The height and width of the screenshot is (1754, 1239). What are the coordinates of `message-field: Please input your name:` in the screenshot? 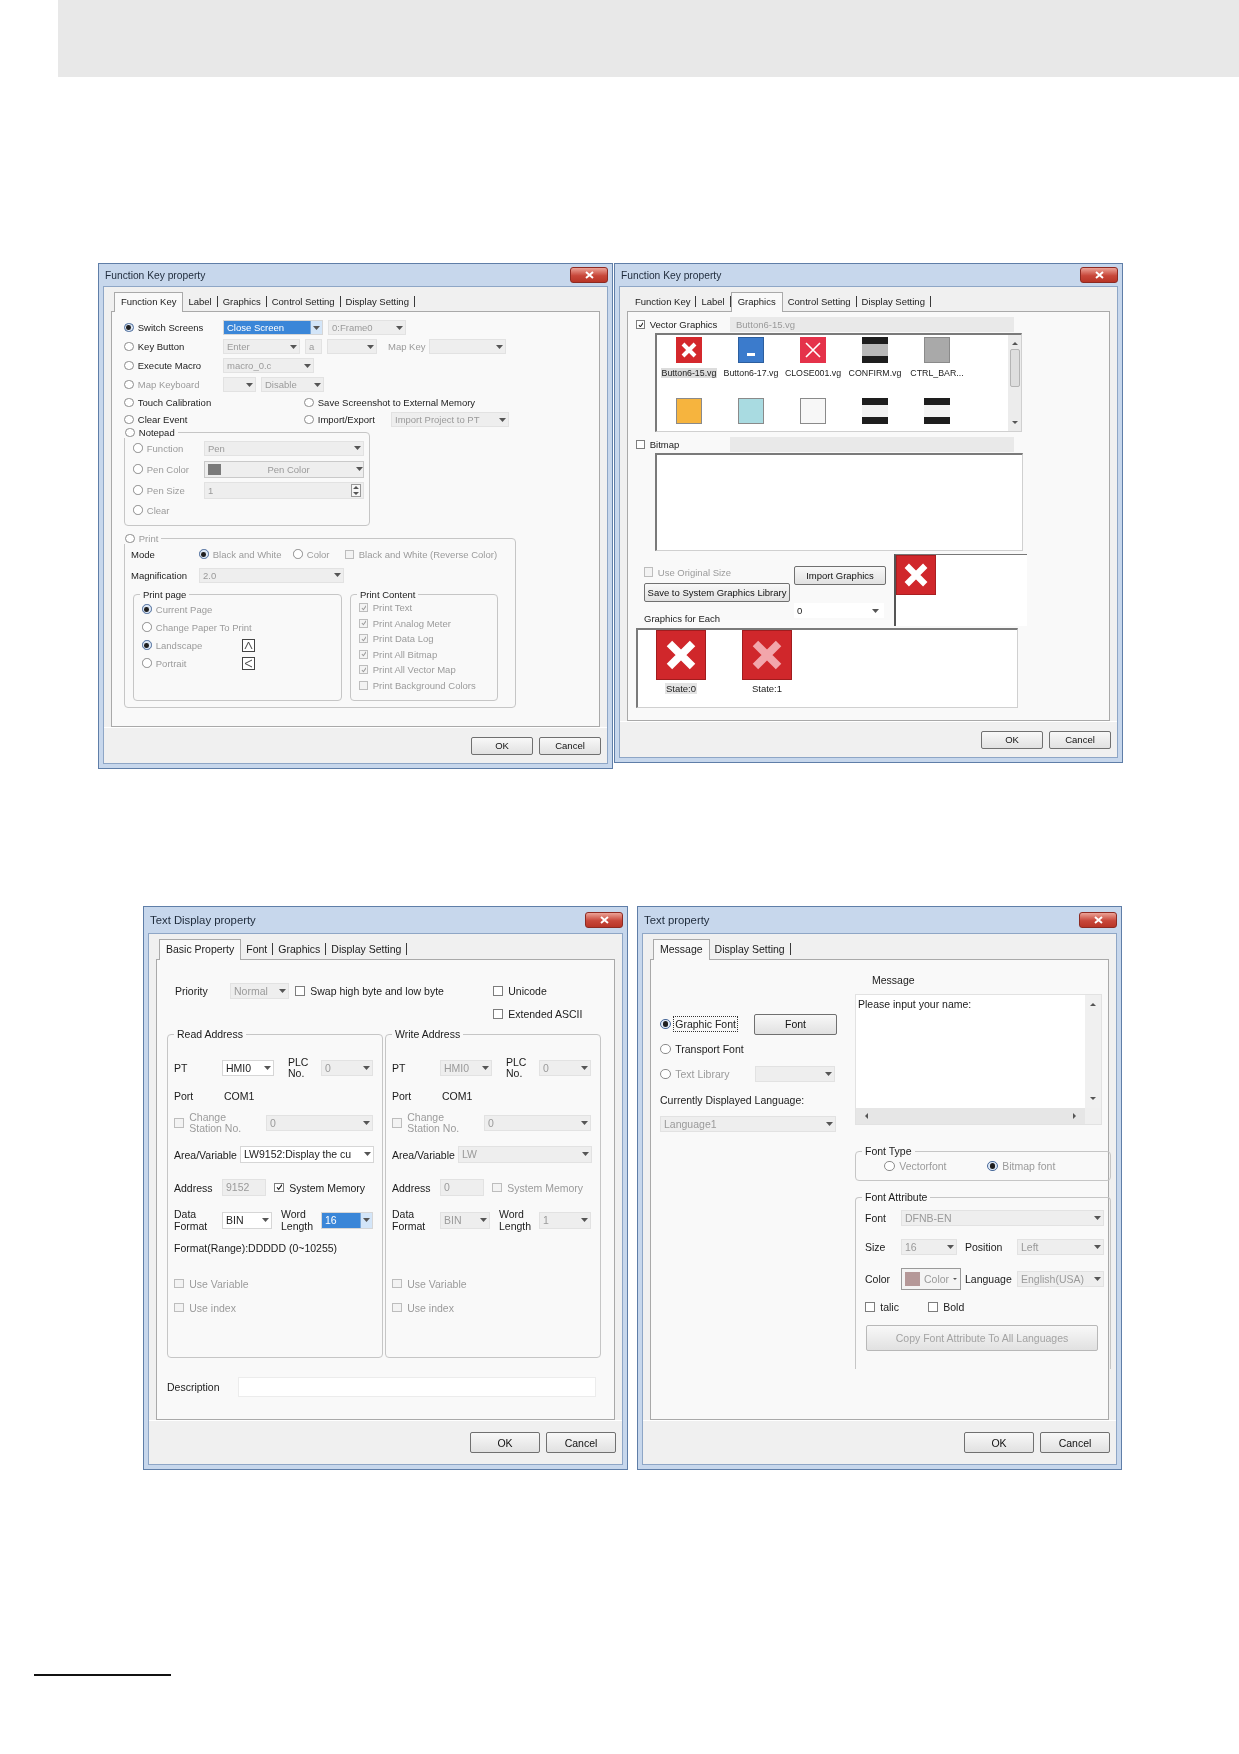 It's located at (970, 1051).